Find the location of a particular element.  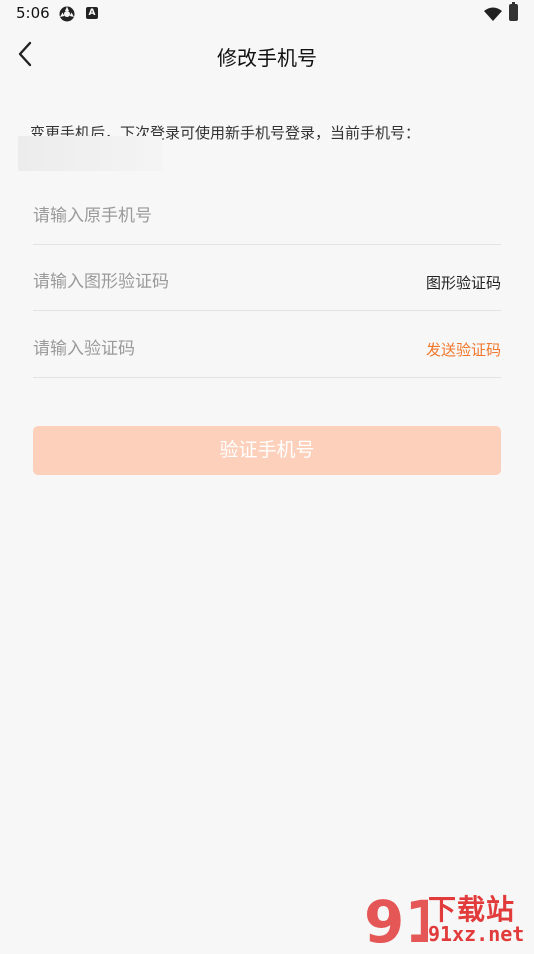

captcha-row: 图形验证码 is located at coordinates (267, 283).